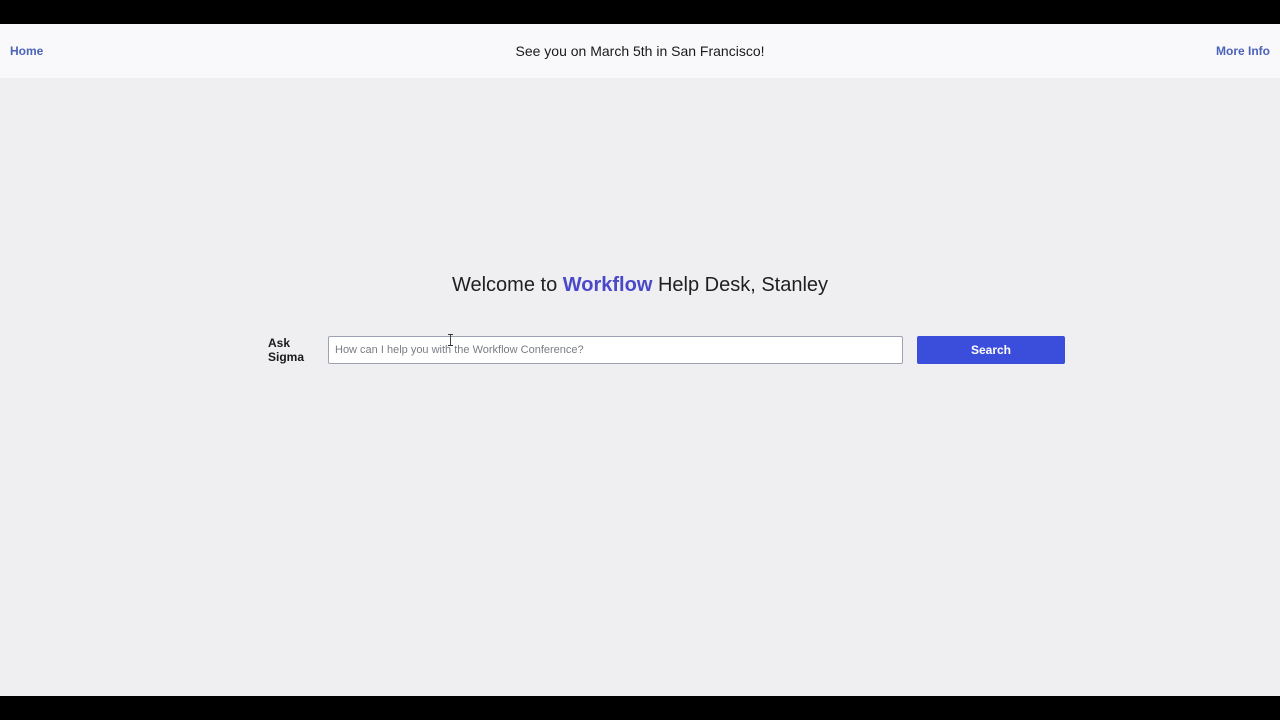  What do you see at coordinates (507, 285) in the screenshot?
I see `welcome-prefix: Welcome to` at bounding box center [507, 285].